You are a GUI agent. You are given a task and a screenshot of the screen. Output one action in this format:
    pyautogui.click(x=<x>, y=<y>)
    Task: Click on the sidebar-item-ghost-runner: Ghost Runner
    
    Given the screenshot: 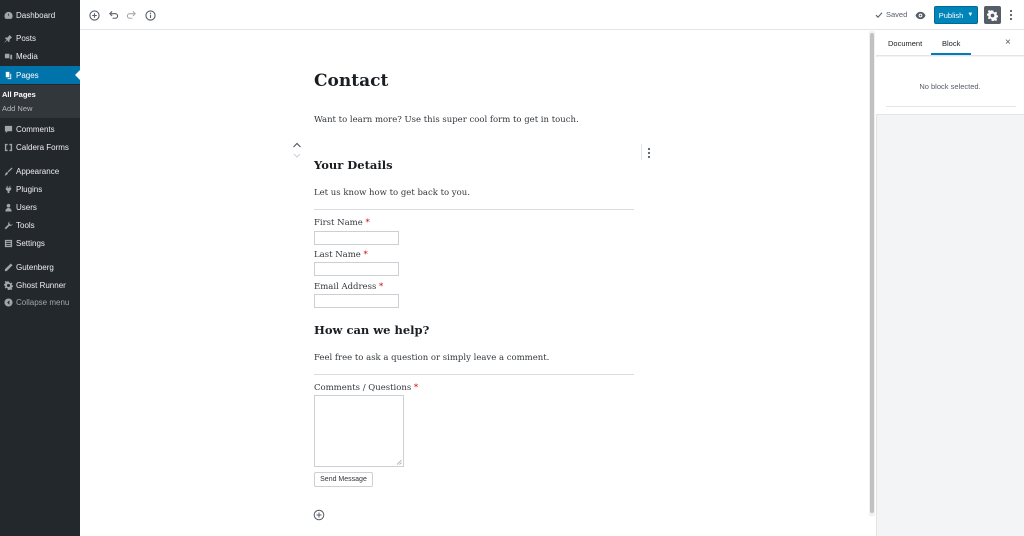 What is the action you would take?
    pyautogui.click(x=40, y=285)
    